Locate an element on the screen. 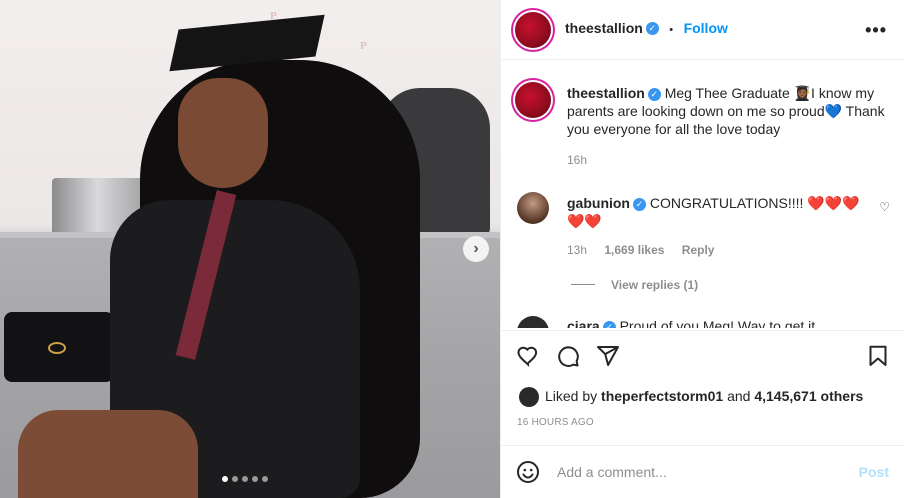 This screenshot has height=498, width=904. graduate-legs is located at coordinates (108, 454).